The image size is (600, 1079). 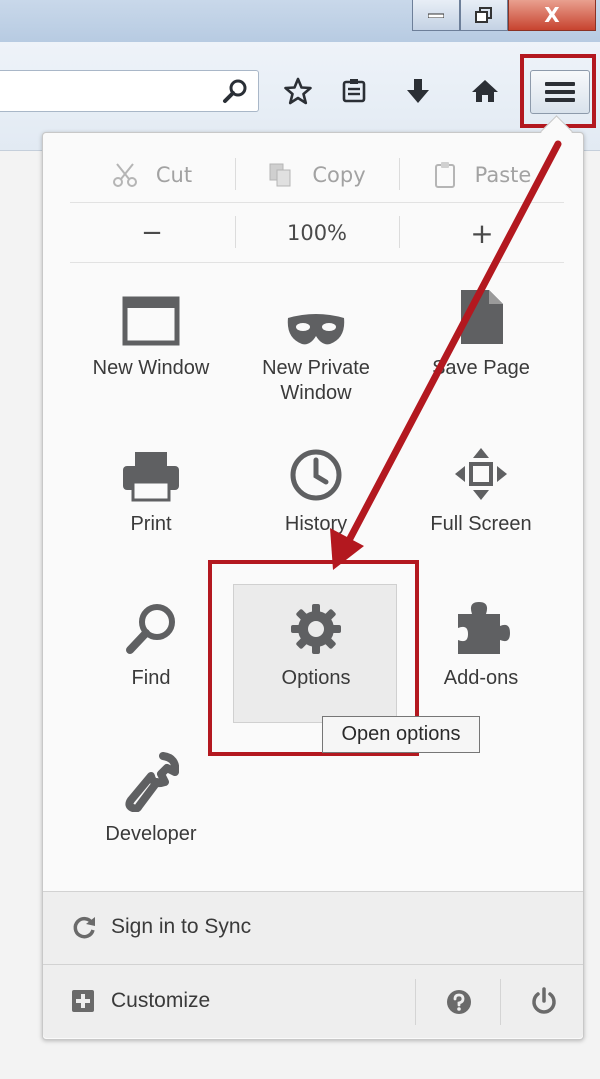 What do you see at coordinates (152, 175) in the screenshot?
I see `cut-button: Cut` at bounding box center [152, 175].